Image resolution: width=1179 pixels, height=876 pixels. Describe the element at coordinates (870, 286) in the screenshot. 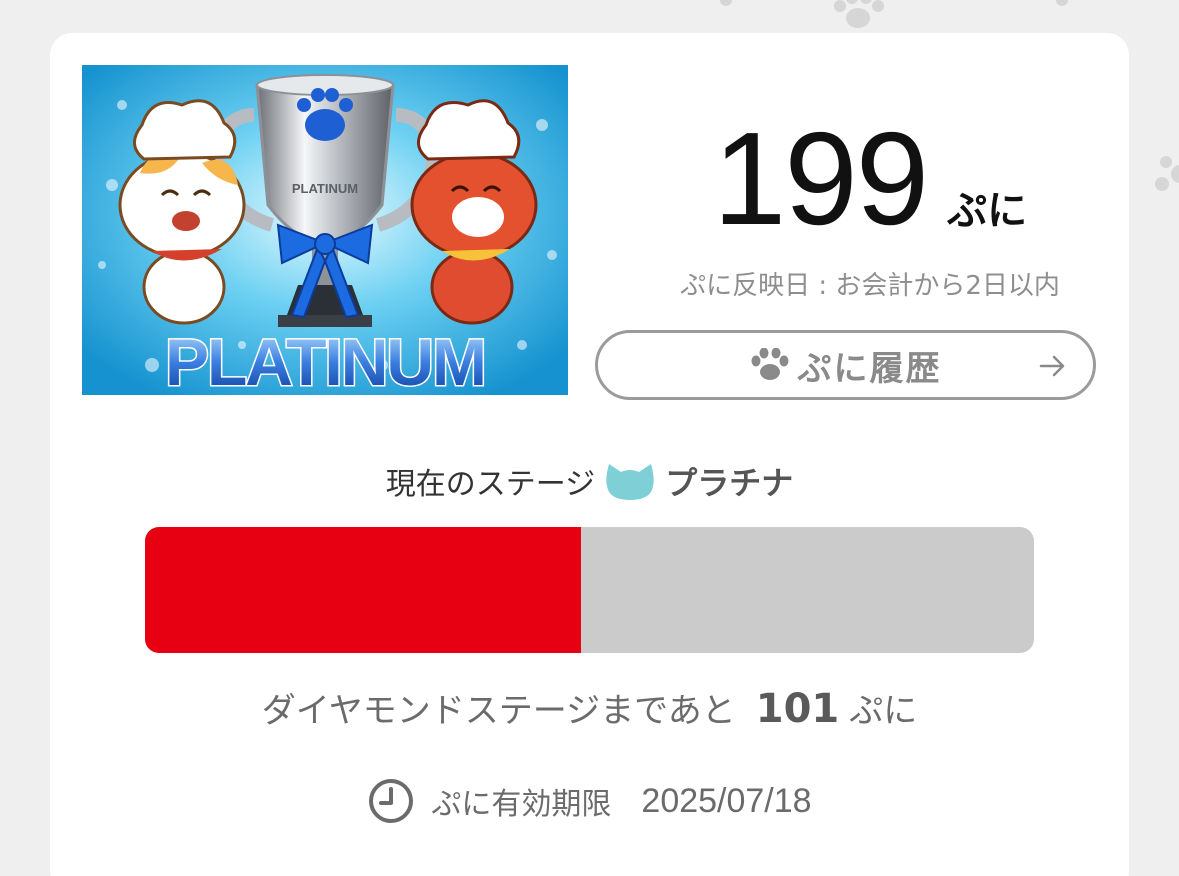

I see `points-reflect-note: ぷに反映日 : お会計から2日以内` at that location.